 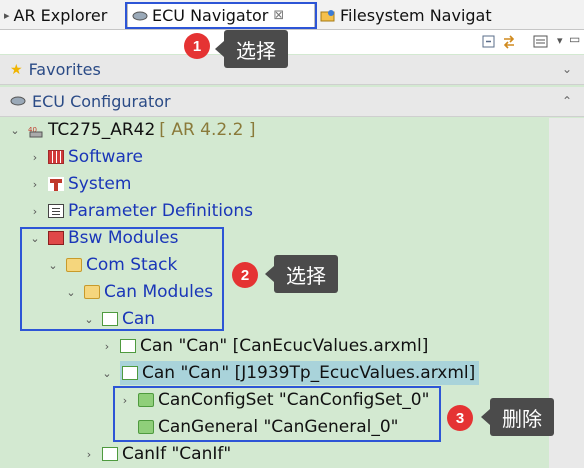 I want to click on selected-row-highlight: Can "Can" [J1939Tp_EcucValues.arxml], so click(x=300, y=373).